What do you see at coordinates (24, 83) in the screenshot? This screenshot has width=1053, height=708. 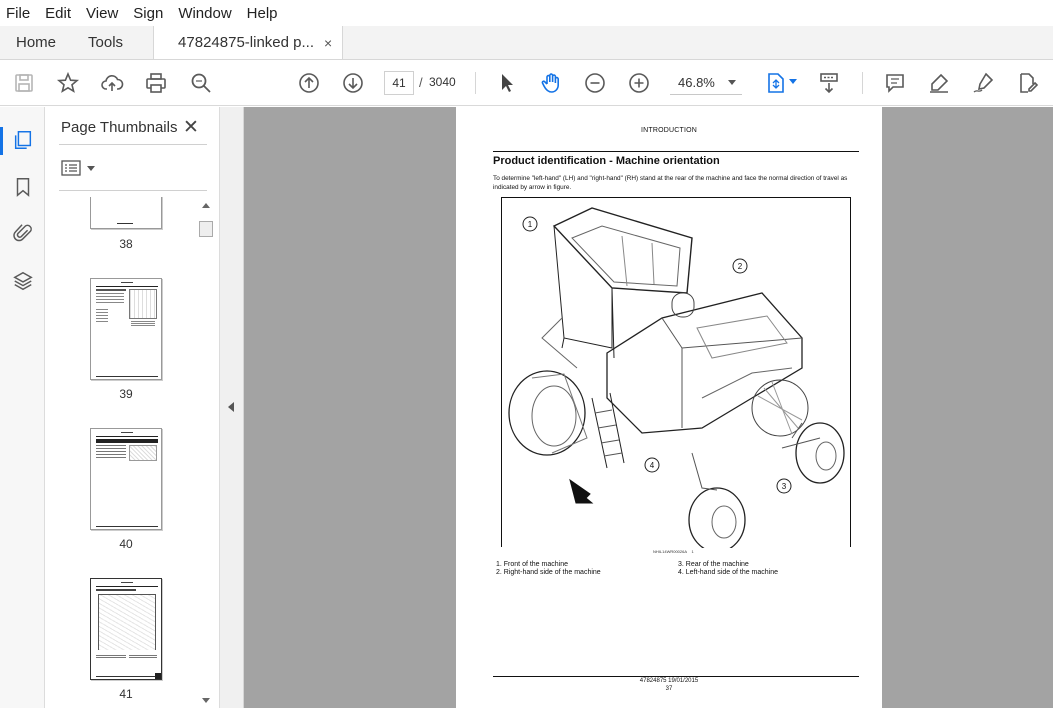 I see `save-icon` at bounding box center [24, 83].